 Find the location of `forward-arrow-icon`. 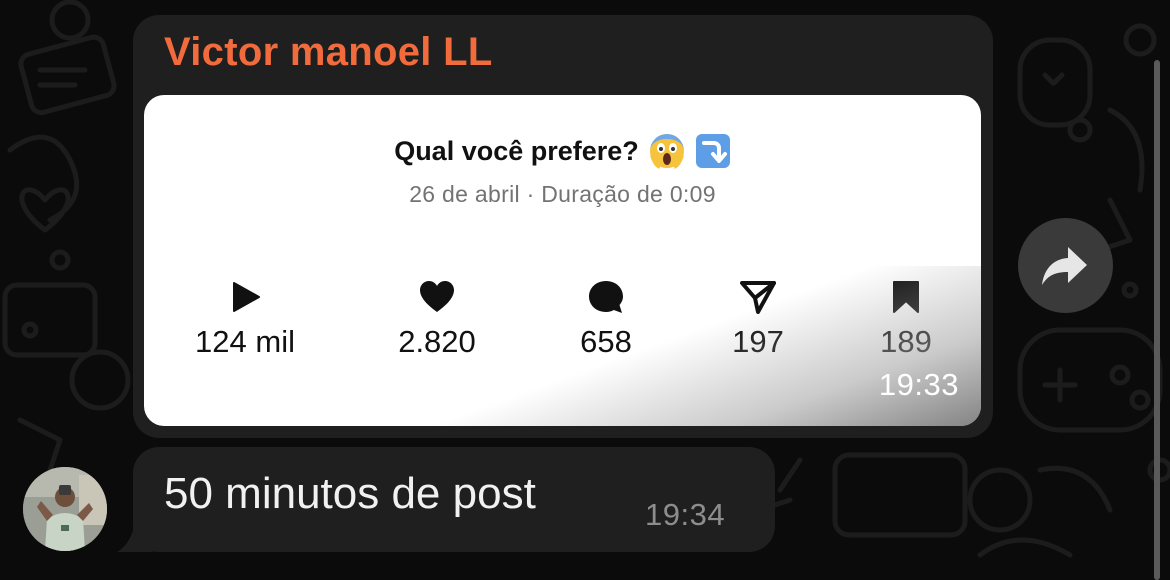

forward-arrow-icon is located at coordinates (1064, 266).